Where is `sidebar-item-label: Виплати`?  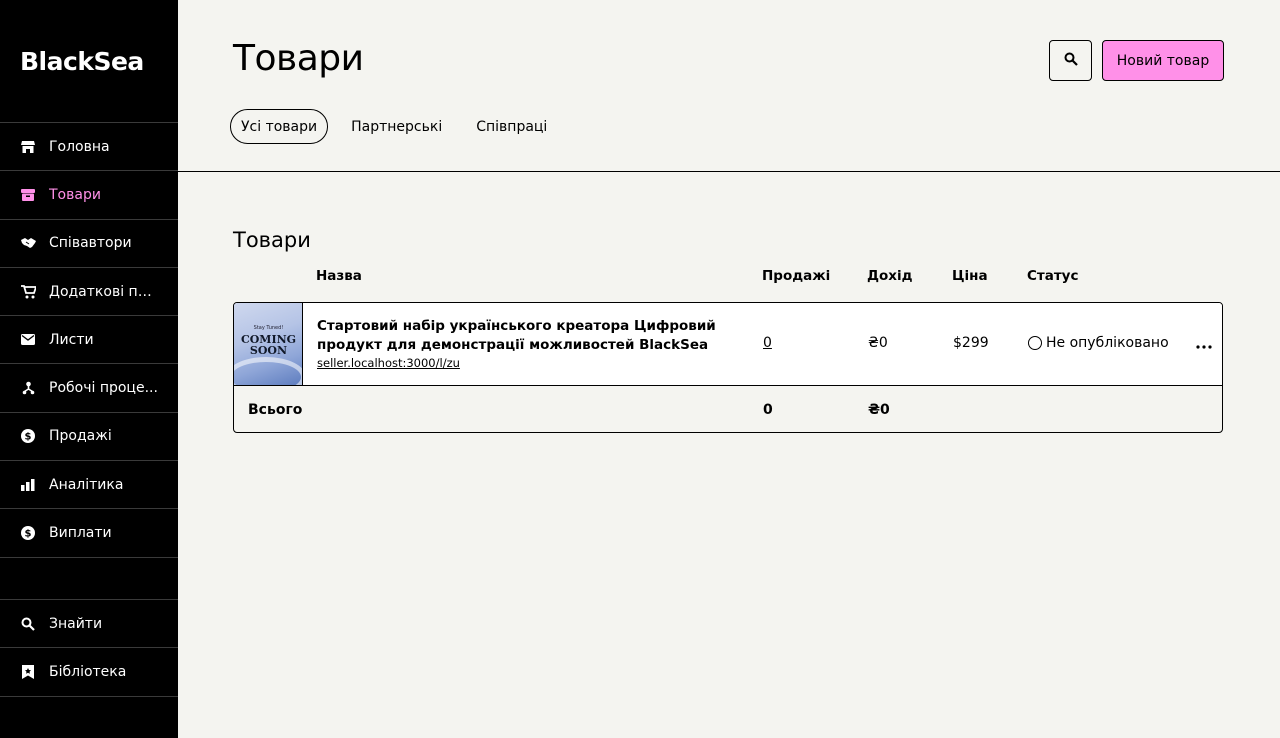
sidebar-item-label: Виплати is located at coordinates (80, 533).